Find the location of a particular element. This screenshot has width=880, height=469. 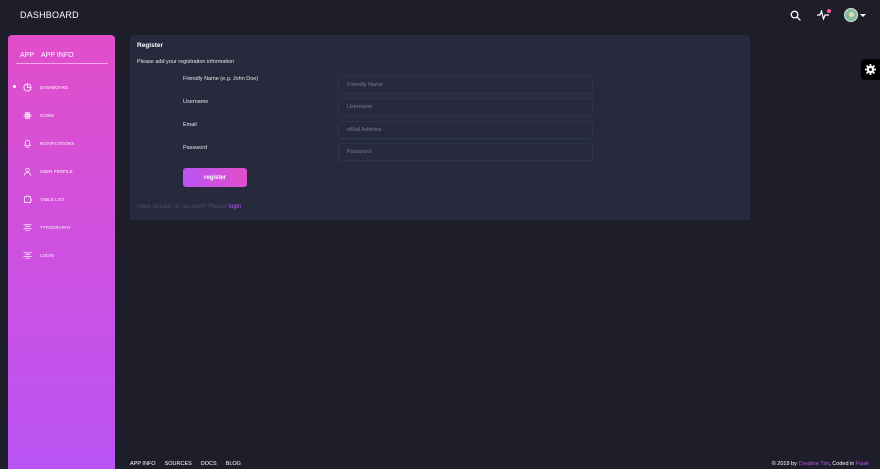

email-input is located at coordinates (465, 130).